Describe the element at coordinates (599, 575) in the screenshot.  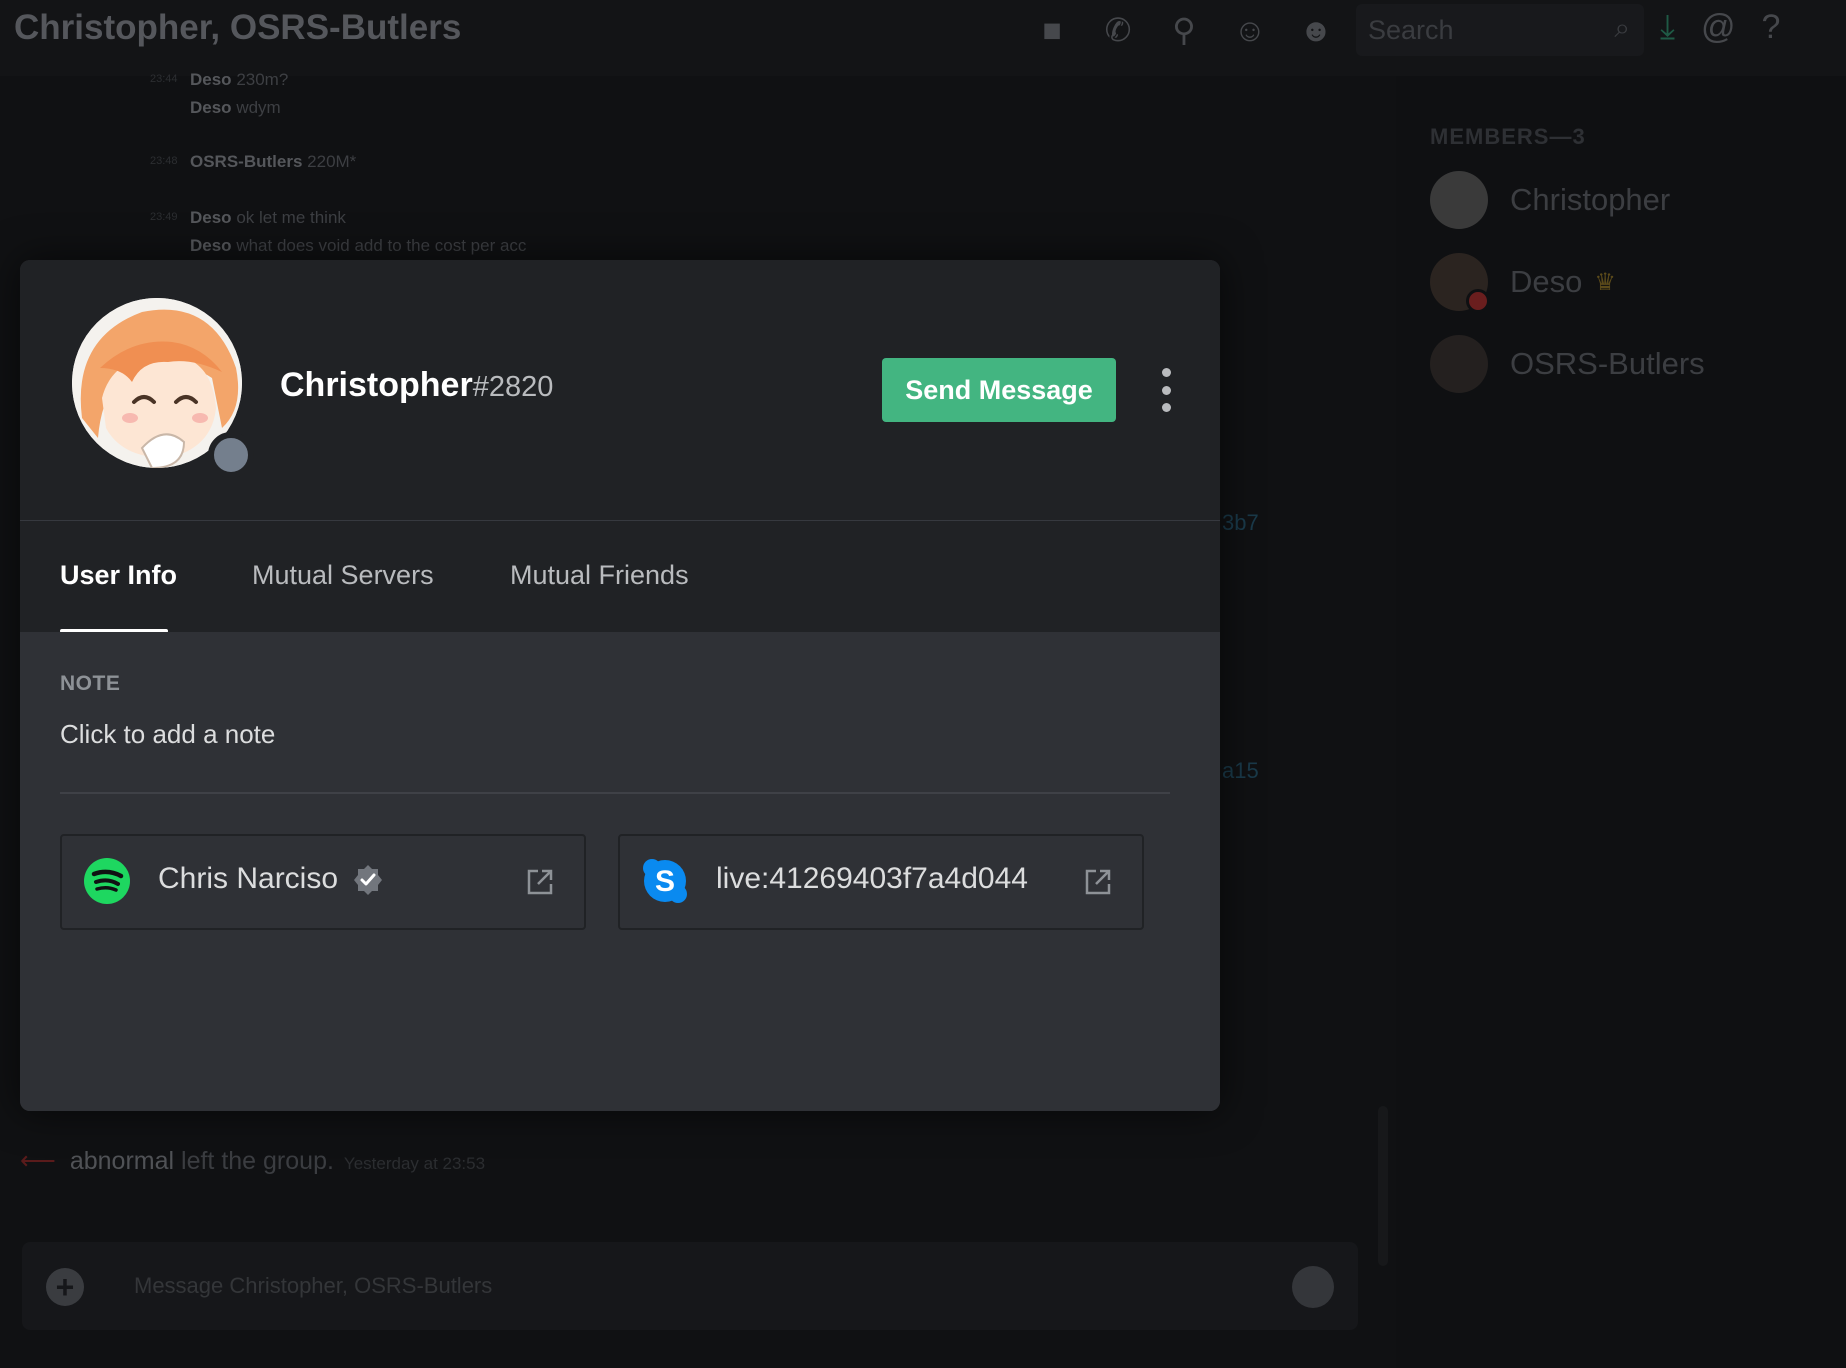
I see `tab-mutual-friends: Mutual Friends` at that location.